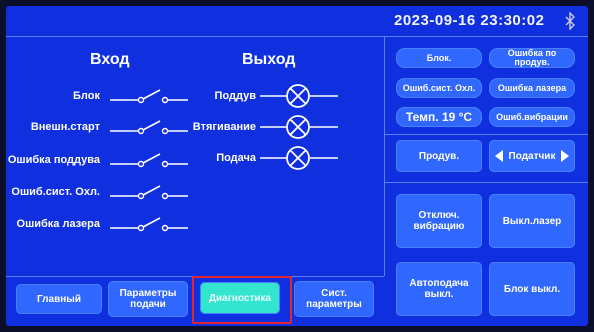 This screenshot has width=594, height=332. Describe the element at coordinates (86, 96) in the screenshot. I see `input-label-block: Блок` at that location.